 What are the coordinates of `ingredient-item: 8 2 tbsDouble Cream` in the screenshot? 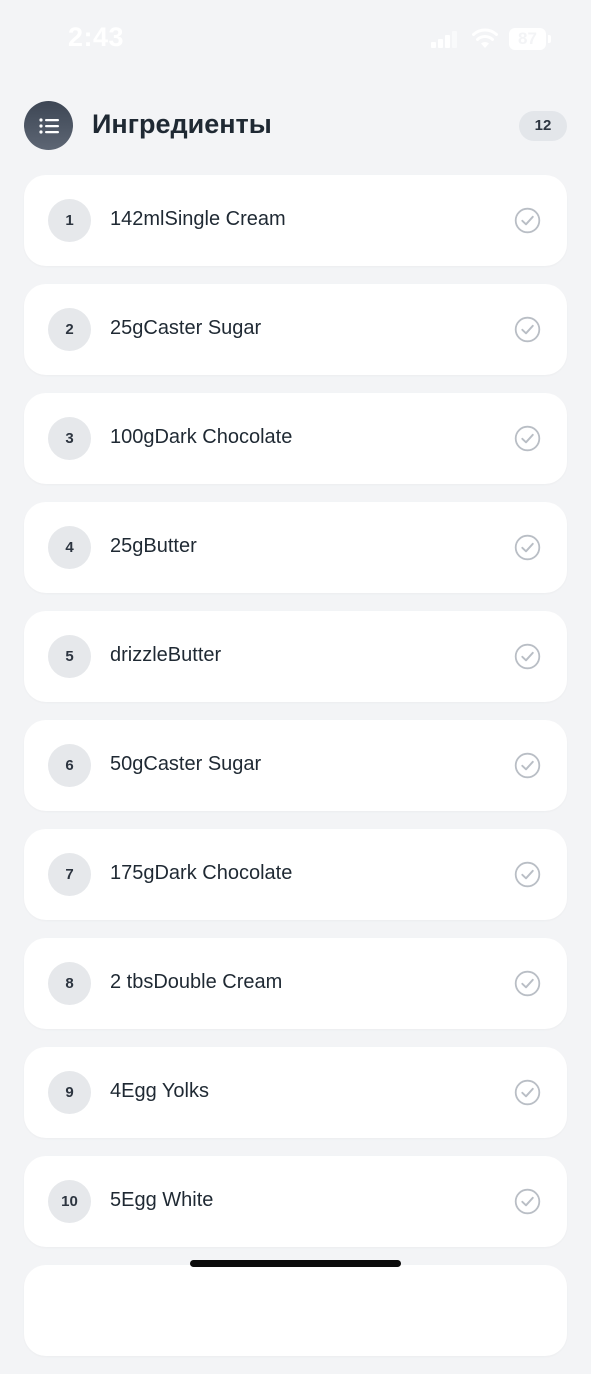 It's located at (295, 983).